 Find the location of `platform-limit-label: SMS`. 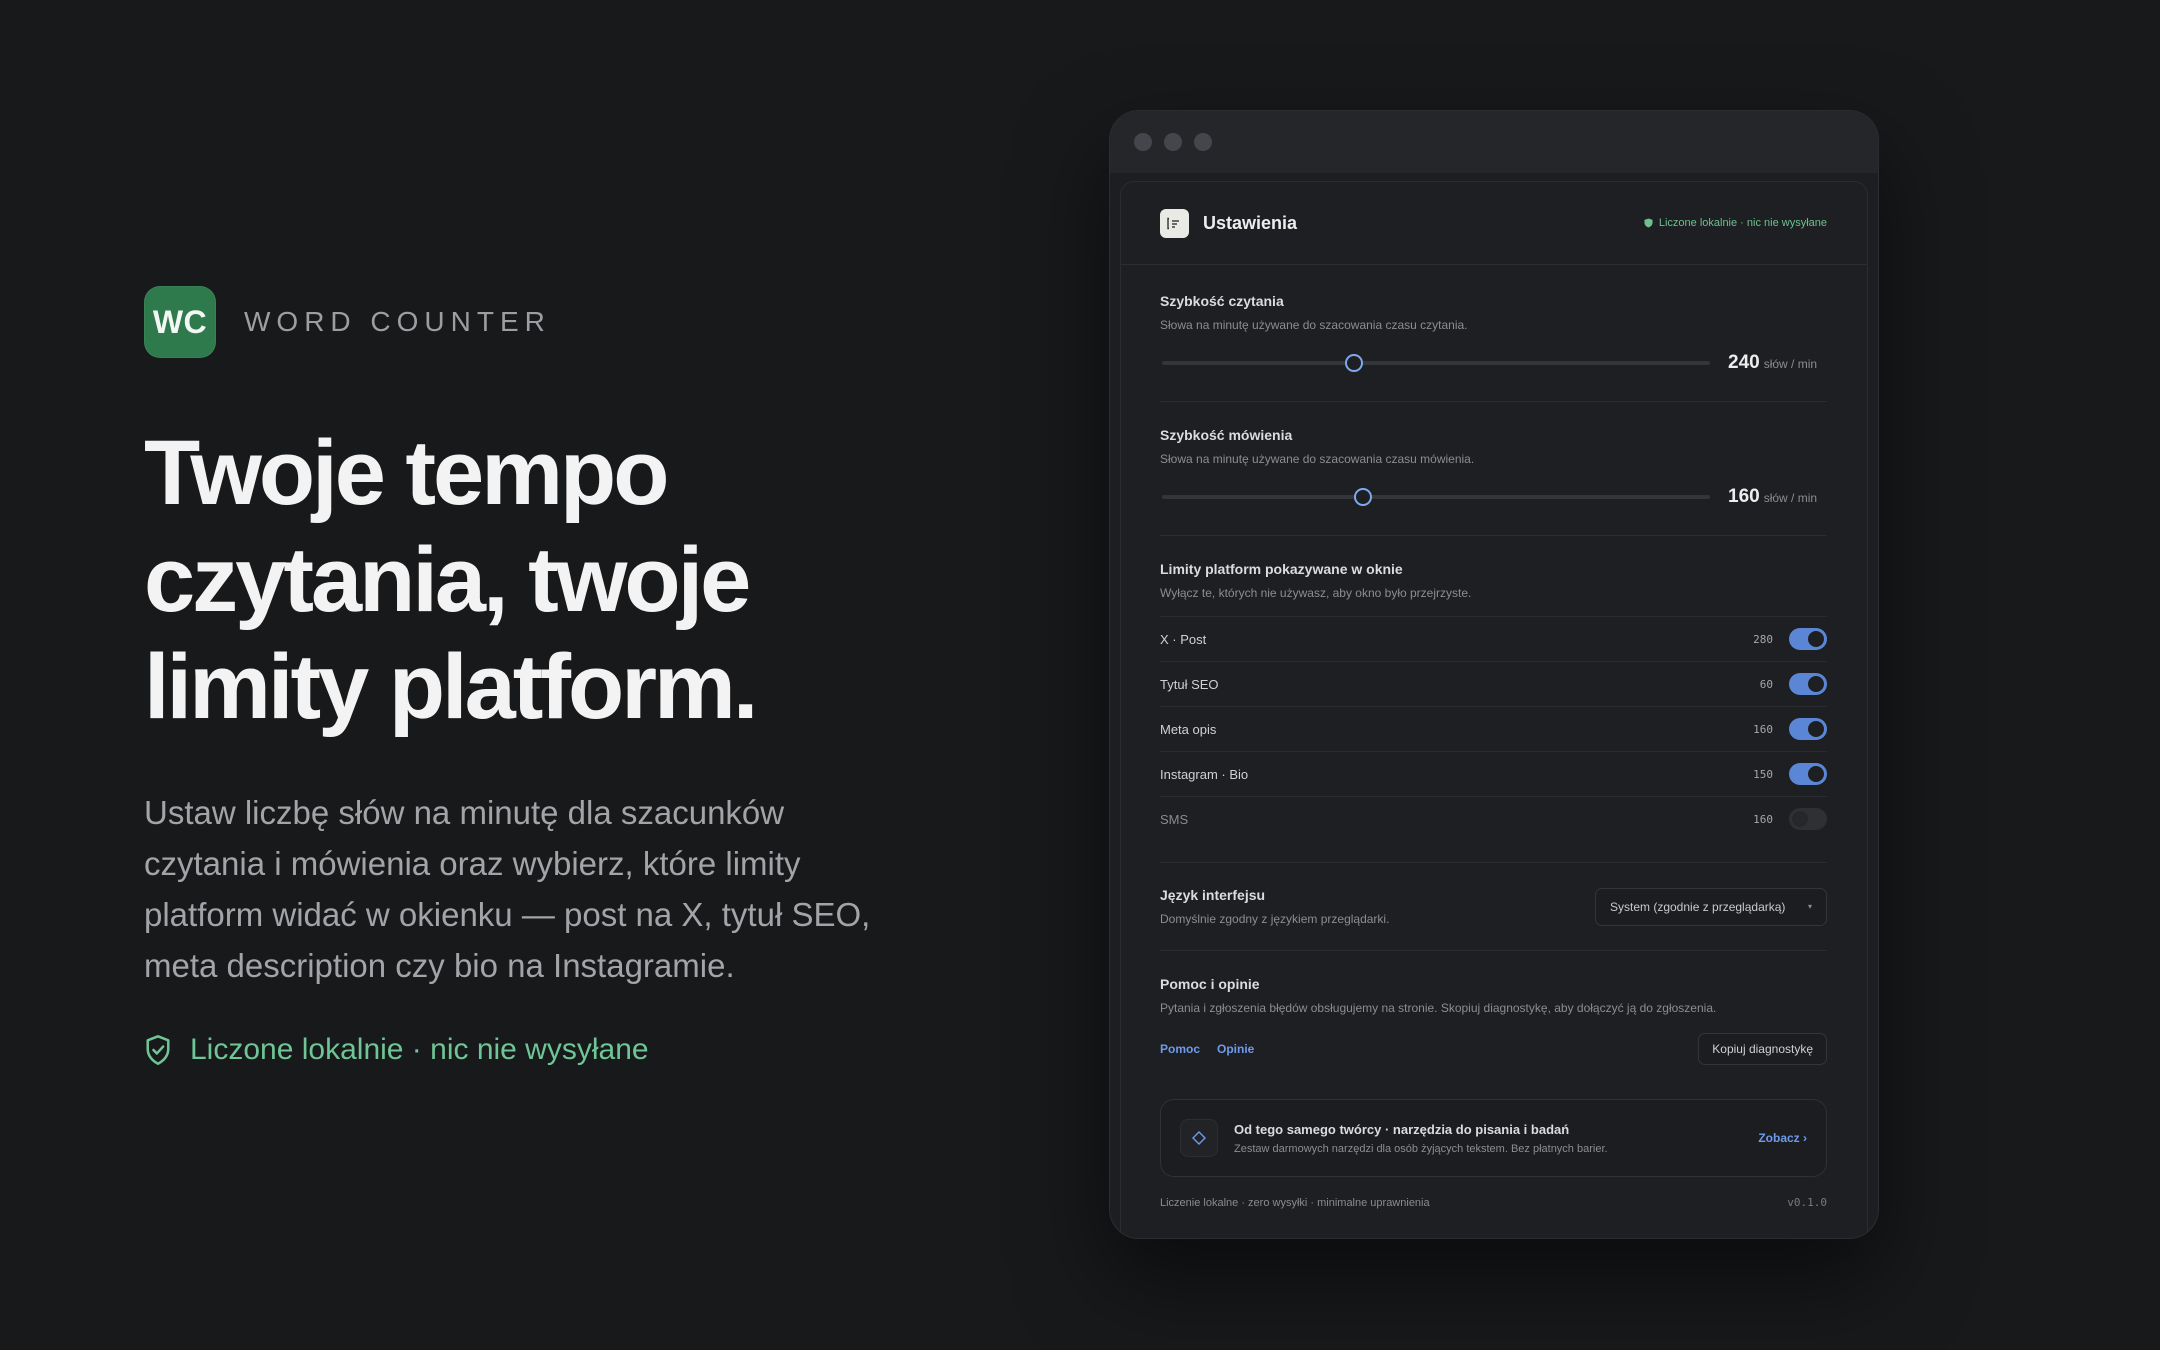

platform-limit-label: SMS is located at coordinates (1174, 819).